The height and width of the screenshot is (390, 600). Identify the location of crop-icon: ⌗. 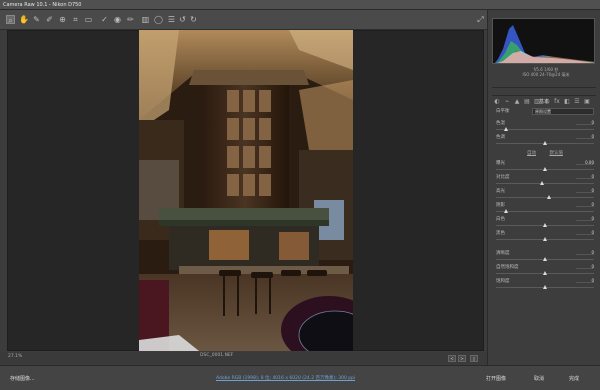
(75, 19).